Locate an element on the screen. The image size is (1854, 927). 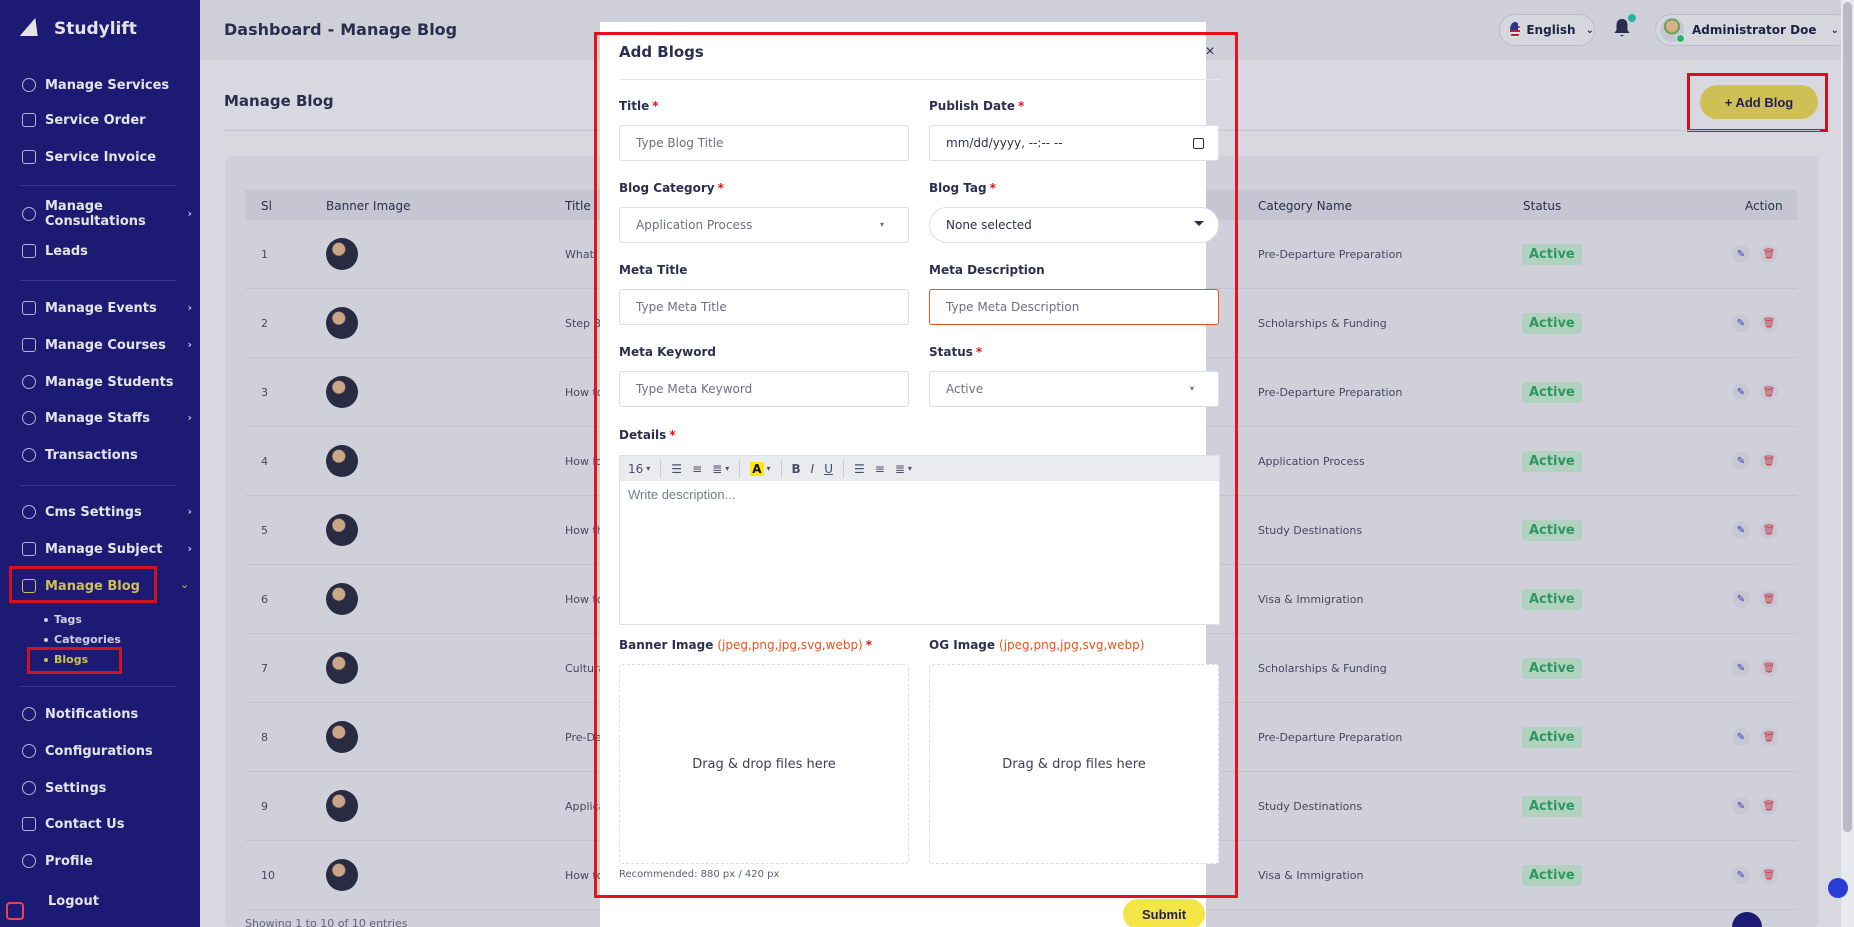
highlight-color-icon: A ▾ is located at coordinates (760, 469).